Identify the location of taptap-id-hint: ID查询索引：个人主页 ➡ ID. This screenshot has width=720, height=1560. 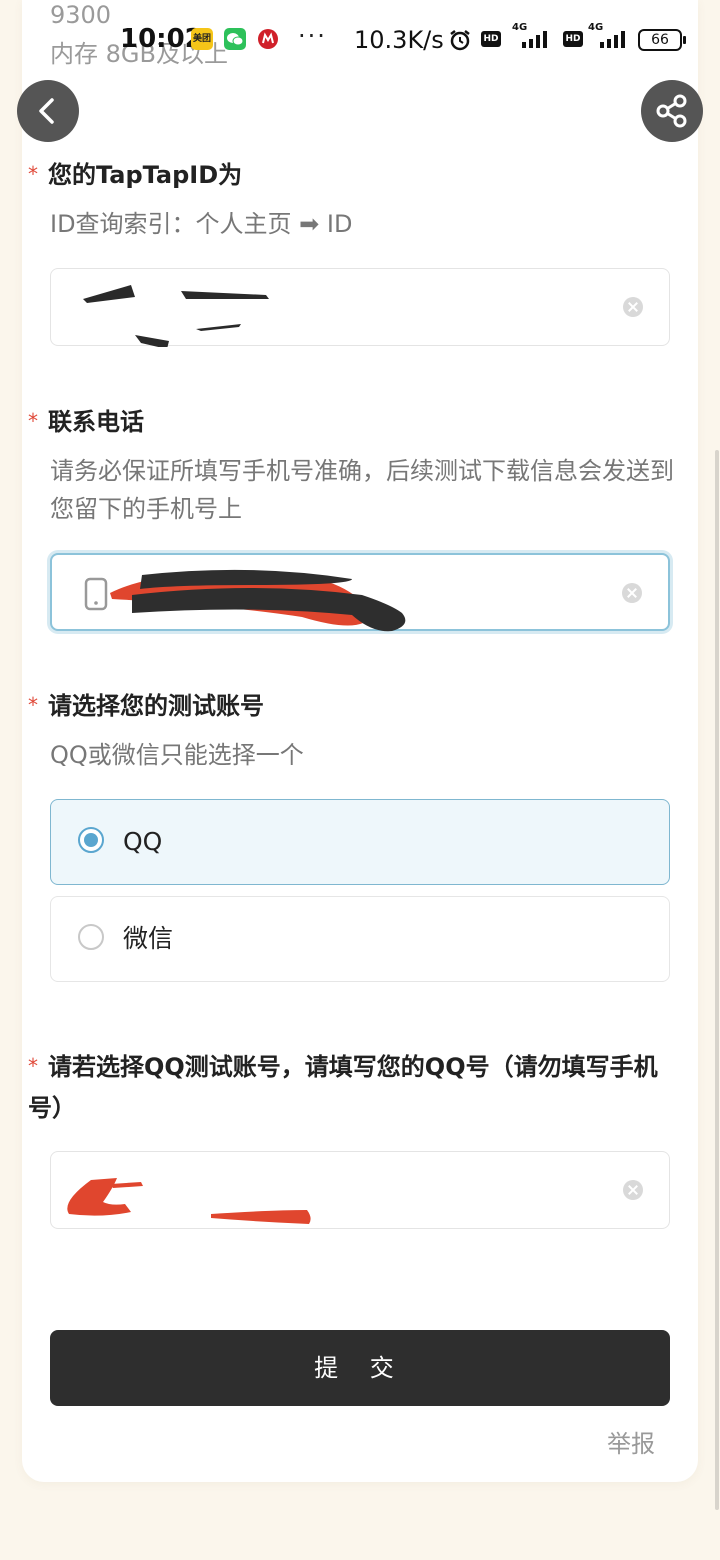
(201, 224).